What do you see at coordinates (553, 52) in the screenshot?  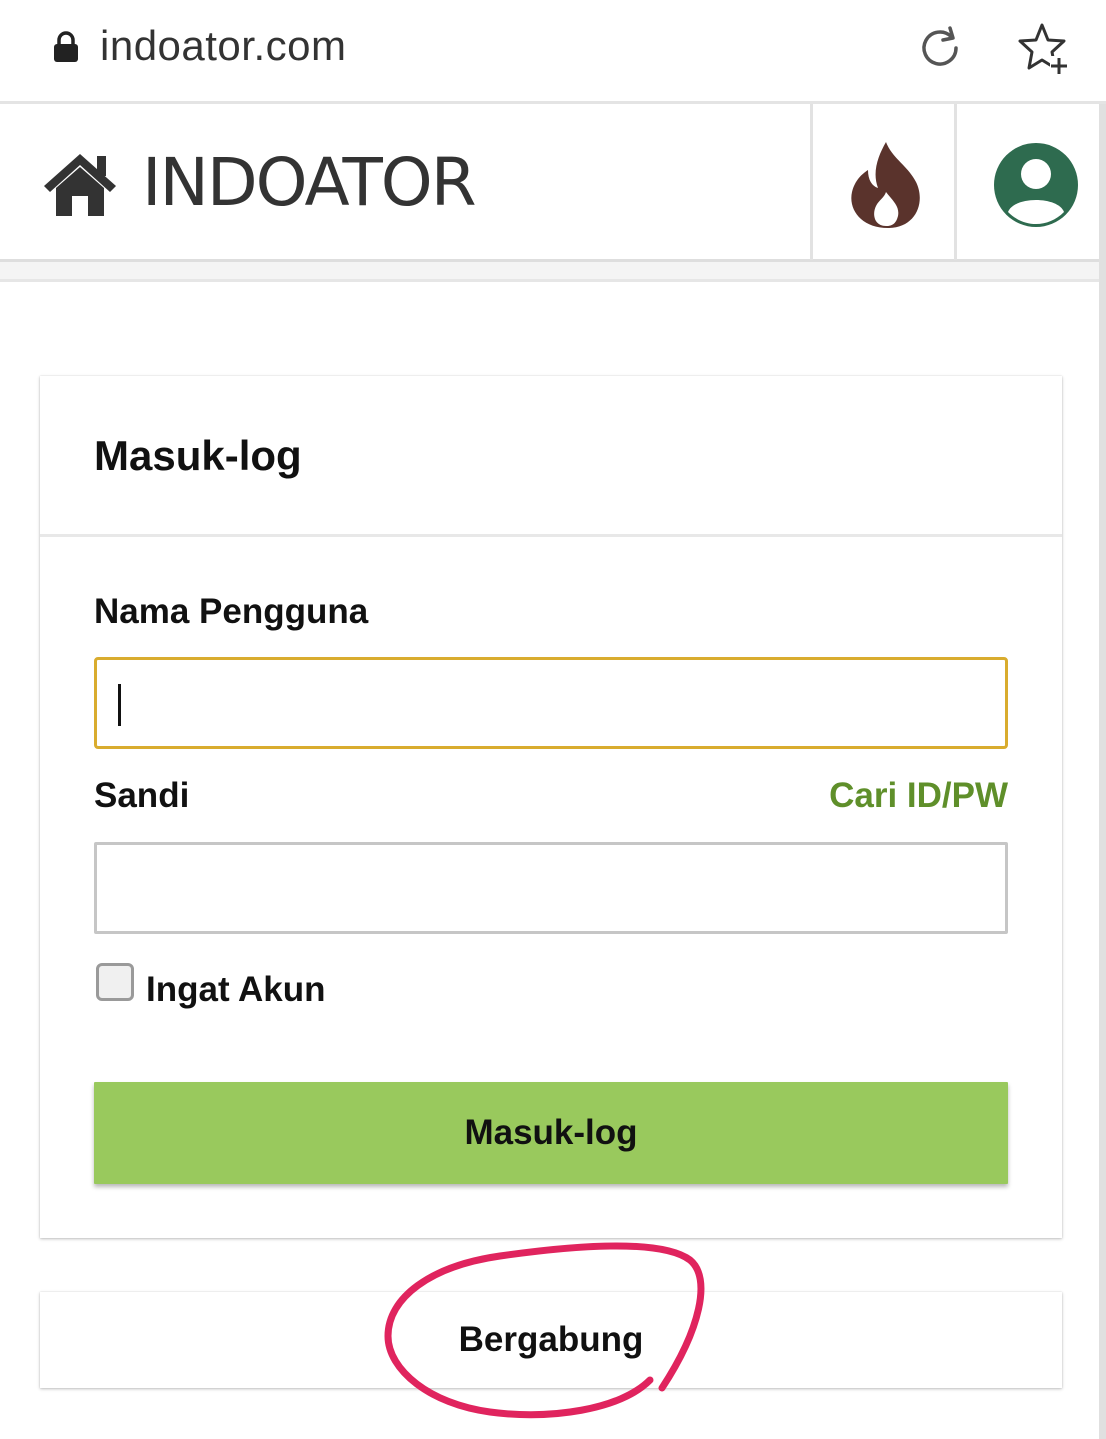 I see `browser-address-bar: indoator.com` at bounding box center [553, 52].